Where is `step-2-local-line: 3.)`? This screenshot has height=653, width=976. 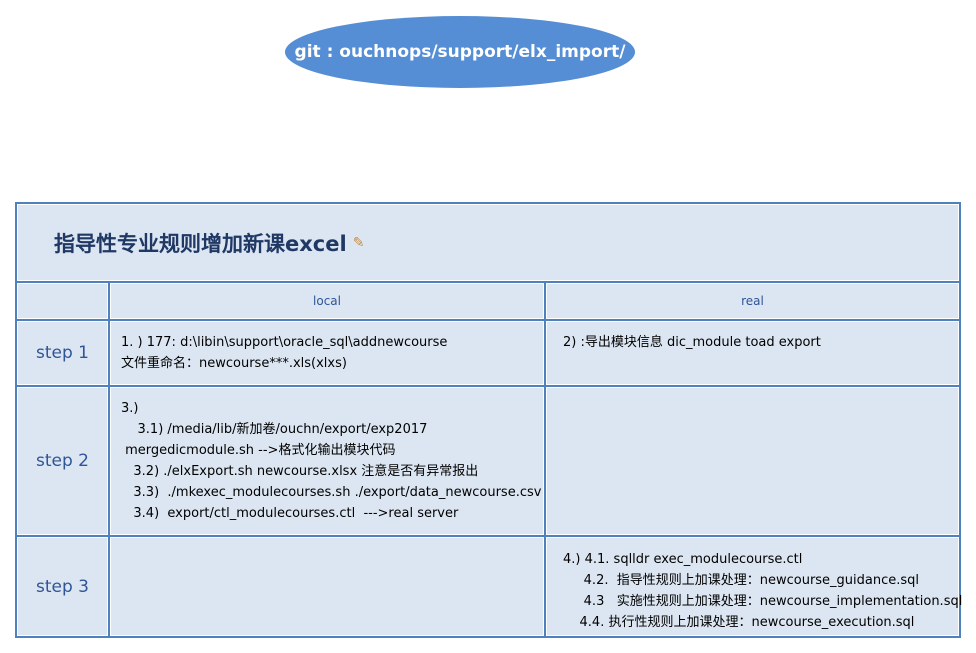 step-2-local-line: 3.) is located at coordinates (130, 408).